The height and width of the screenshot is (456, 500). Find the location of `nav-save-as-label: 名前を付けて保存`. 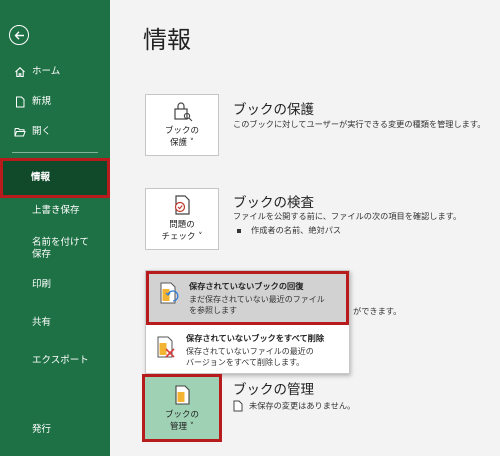

nav-save-as-label: 名前を付けて保存 is located at coordinates (61, 248).